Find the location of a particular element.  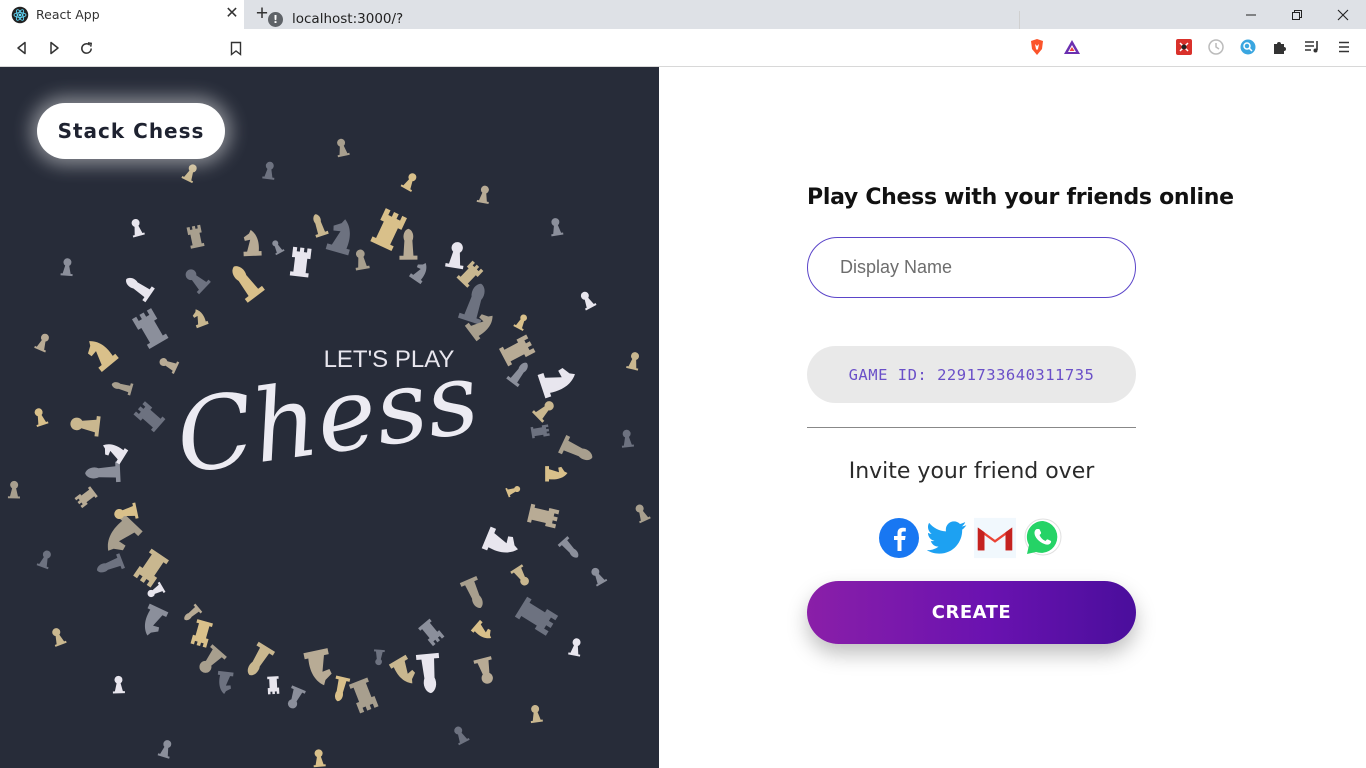

forward-icon is located at coordinates (54, 48).